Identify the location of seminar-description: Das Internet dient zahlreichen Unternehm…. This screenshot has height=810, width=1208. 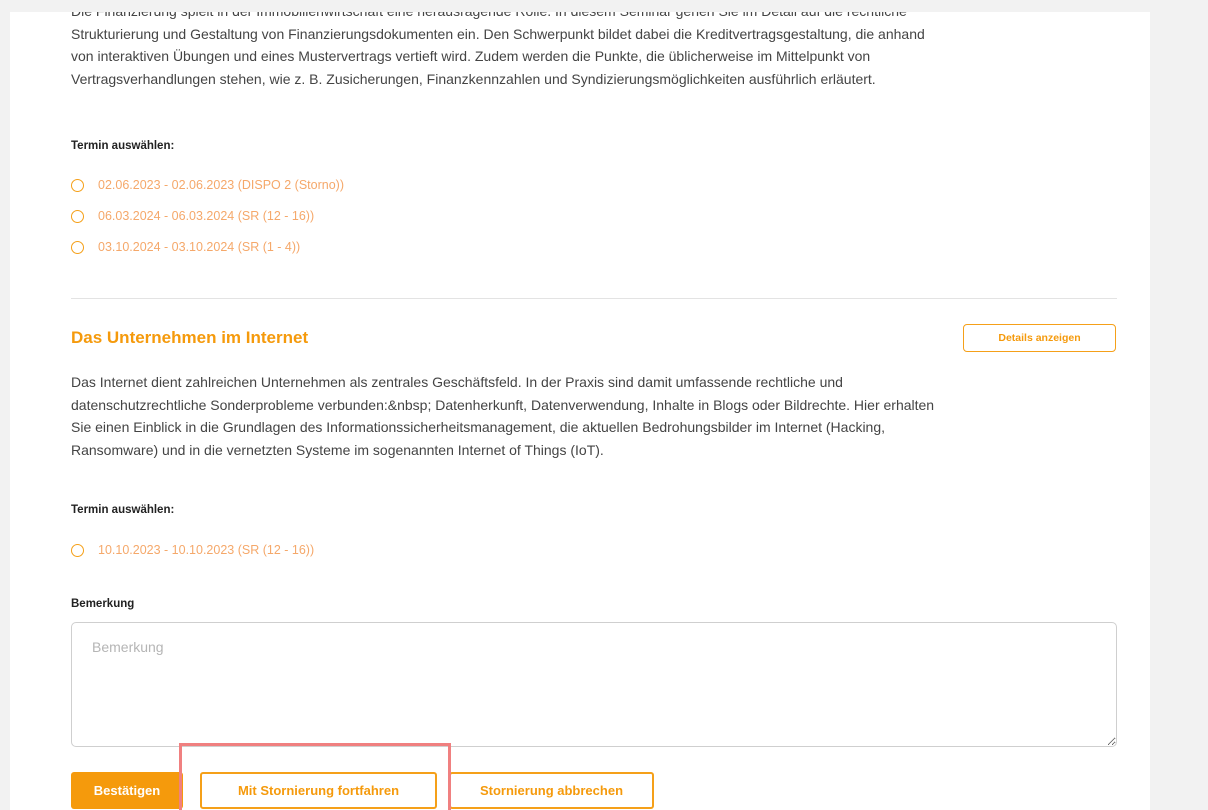
(503, 416).